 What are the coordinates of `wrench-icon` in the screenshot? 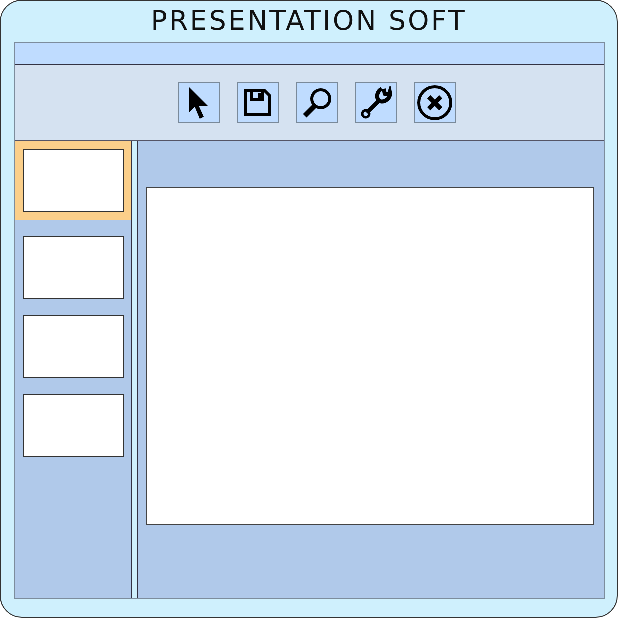 It's located at (376, 103).